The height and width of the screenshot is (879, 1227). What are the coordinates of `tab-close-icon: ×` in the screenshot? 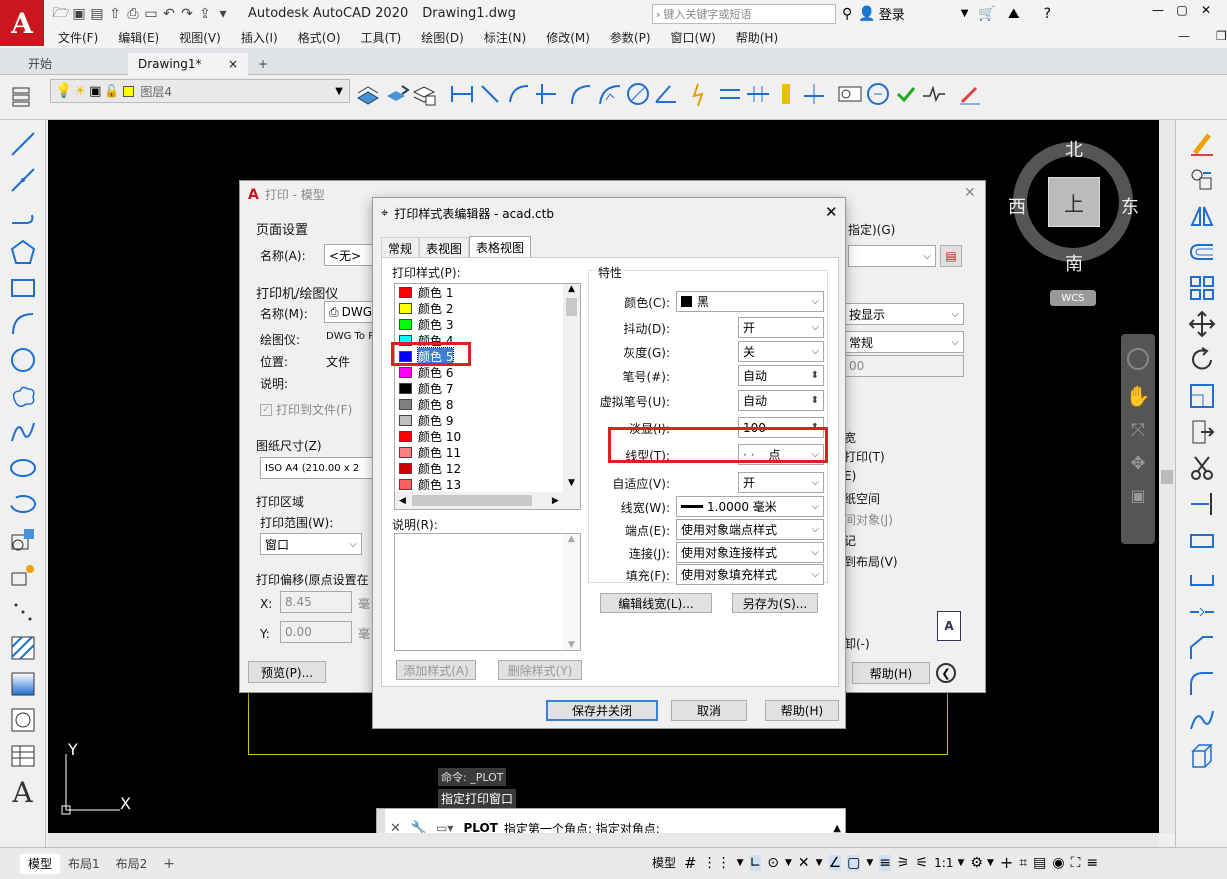 It's located at (233, 64).